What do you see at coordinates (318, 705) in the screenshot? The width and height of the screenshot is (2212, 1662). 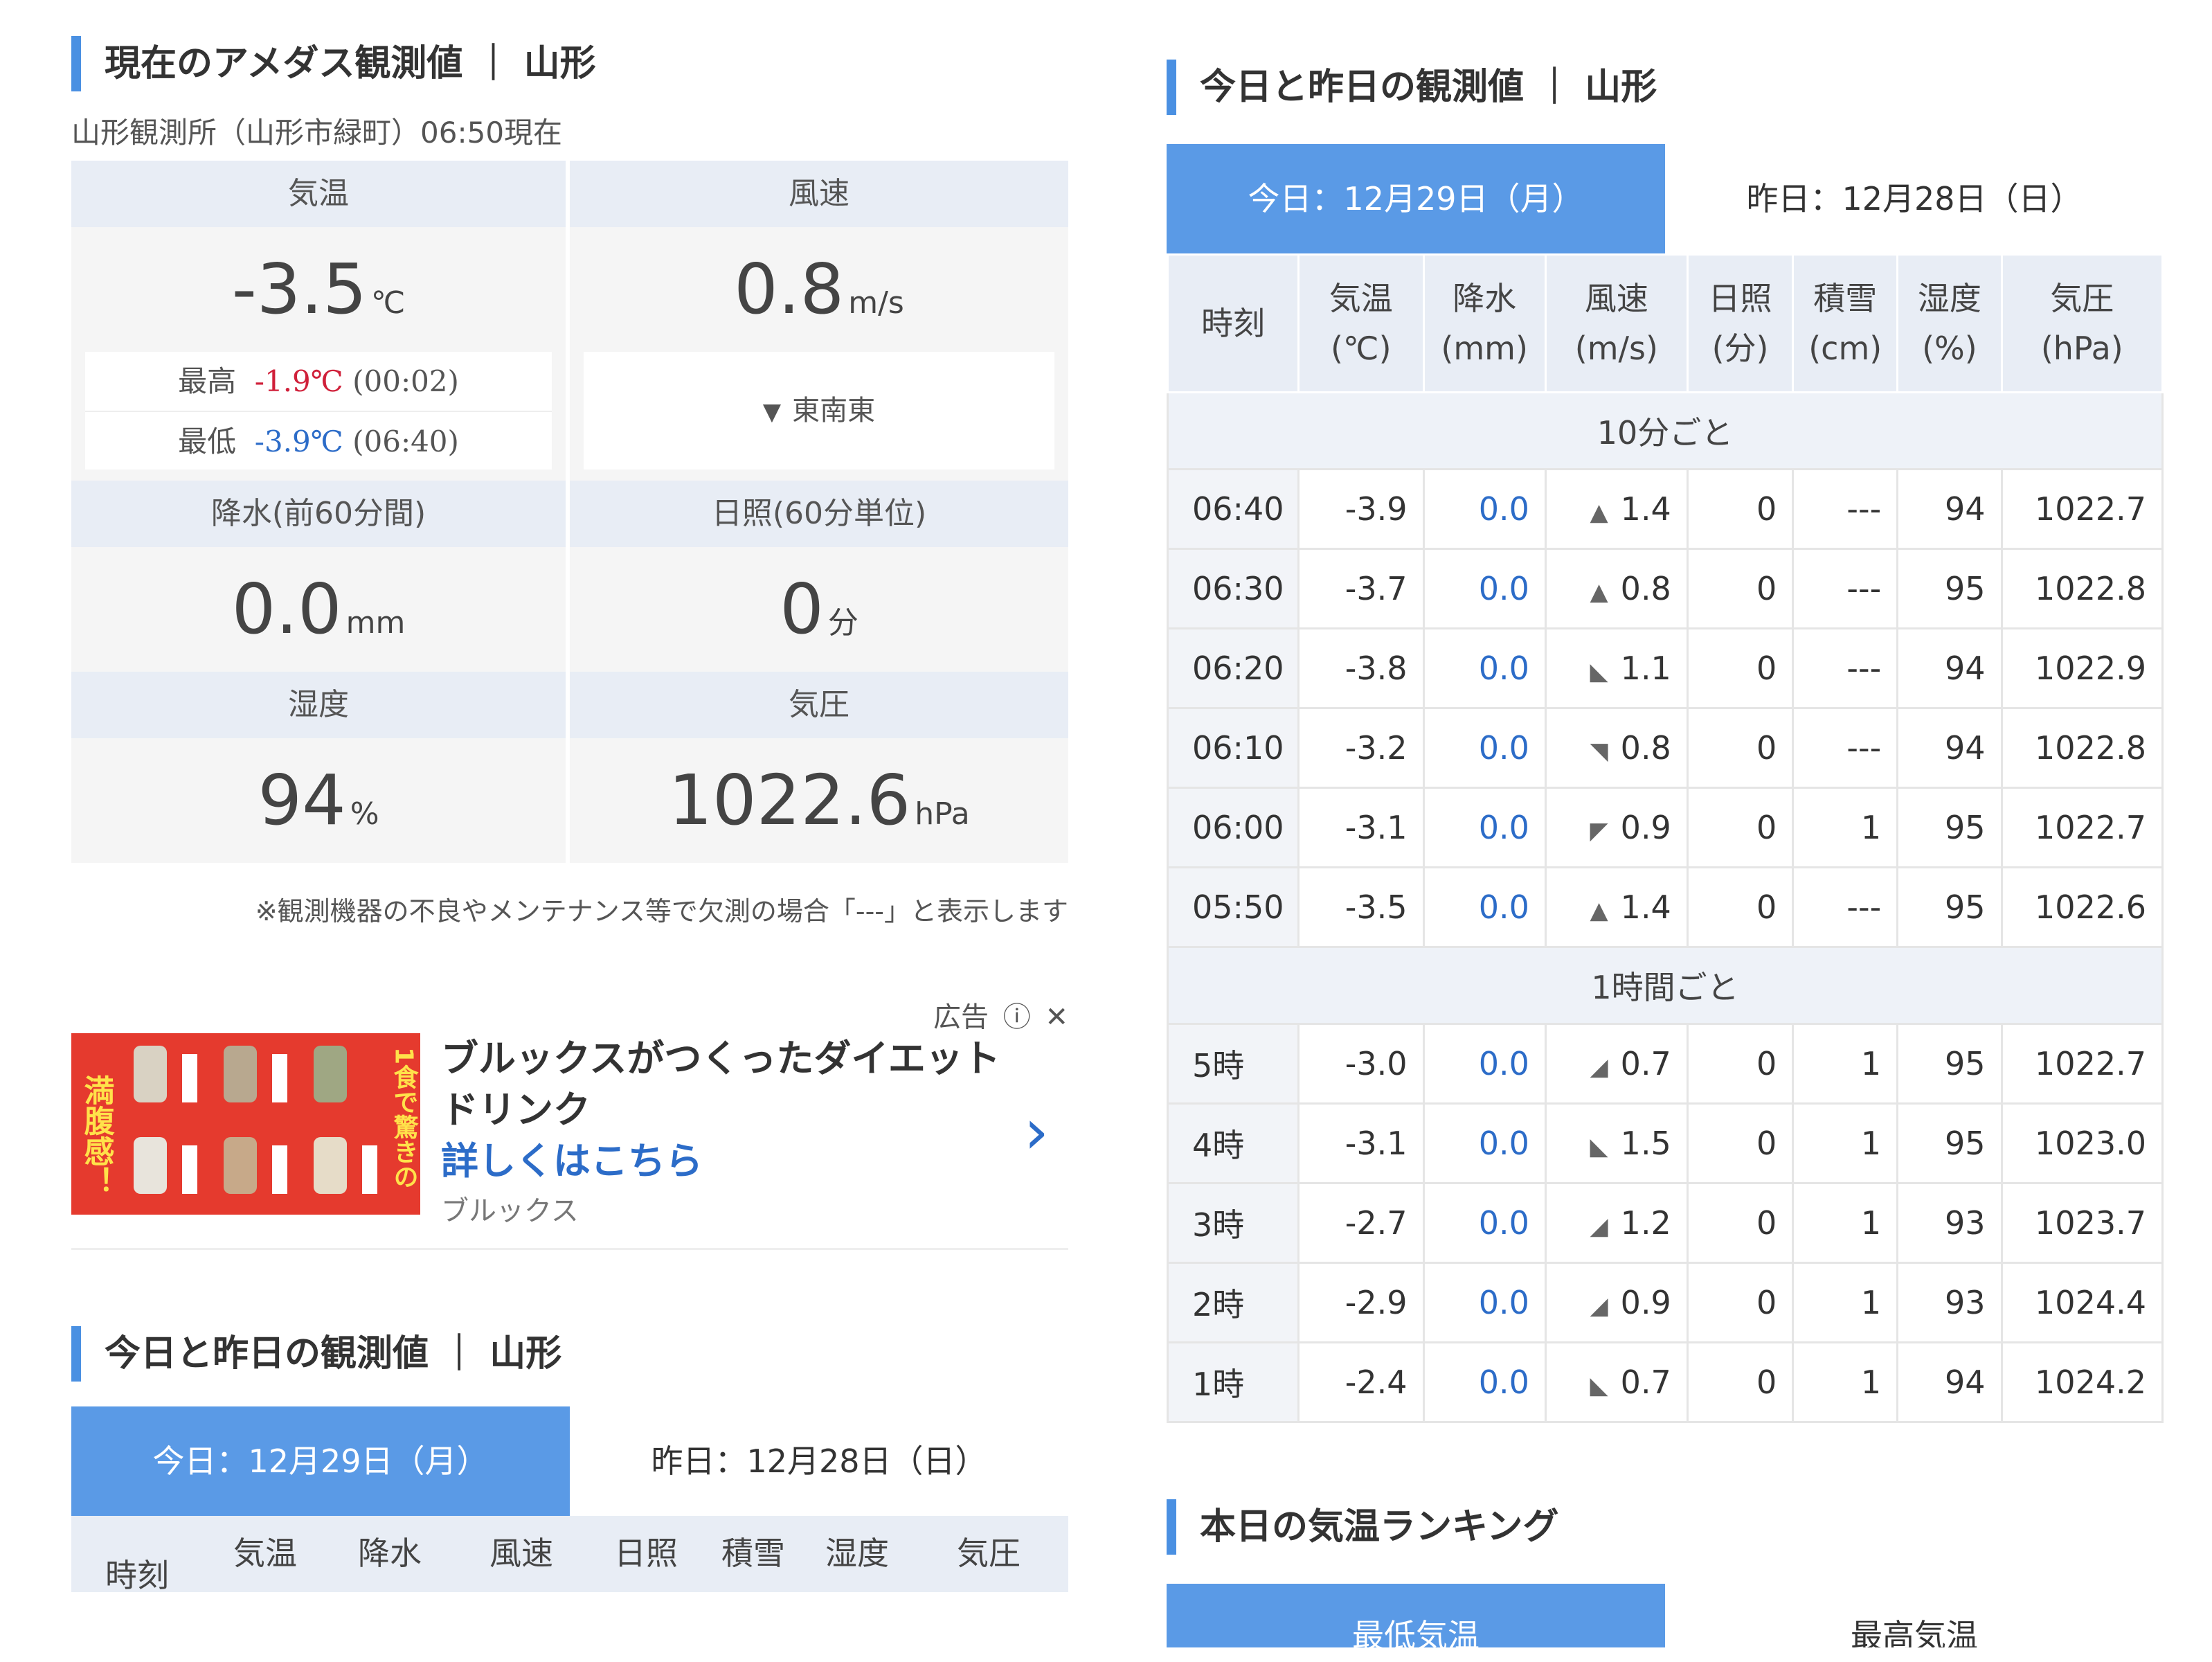 I see `humidity-label: 湿度` at bounding box center [318, 705].